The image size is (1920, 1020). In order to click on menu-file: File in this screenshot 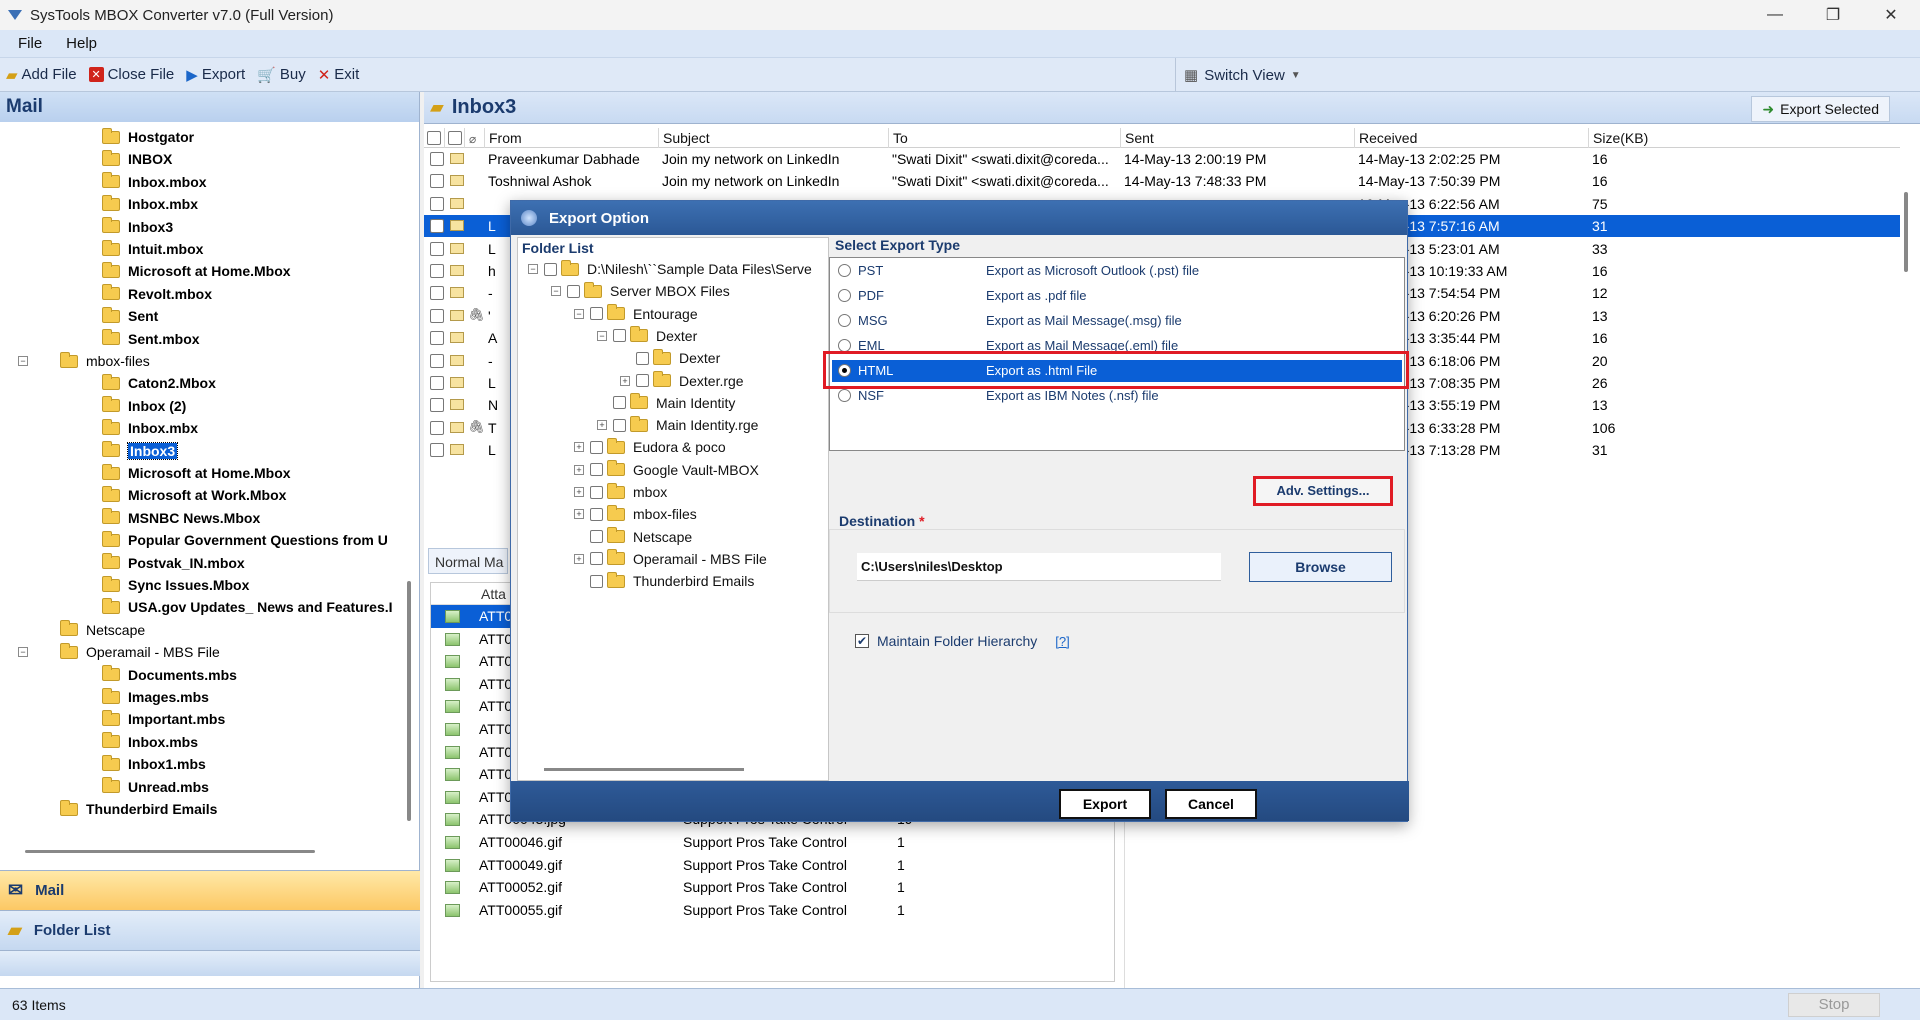, I will do `click(30, 43)`.